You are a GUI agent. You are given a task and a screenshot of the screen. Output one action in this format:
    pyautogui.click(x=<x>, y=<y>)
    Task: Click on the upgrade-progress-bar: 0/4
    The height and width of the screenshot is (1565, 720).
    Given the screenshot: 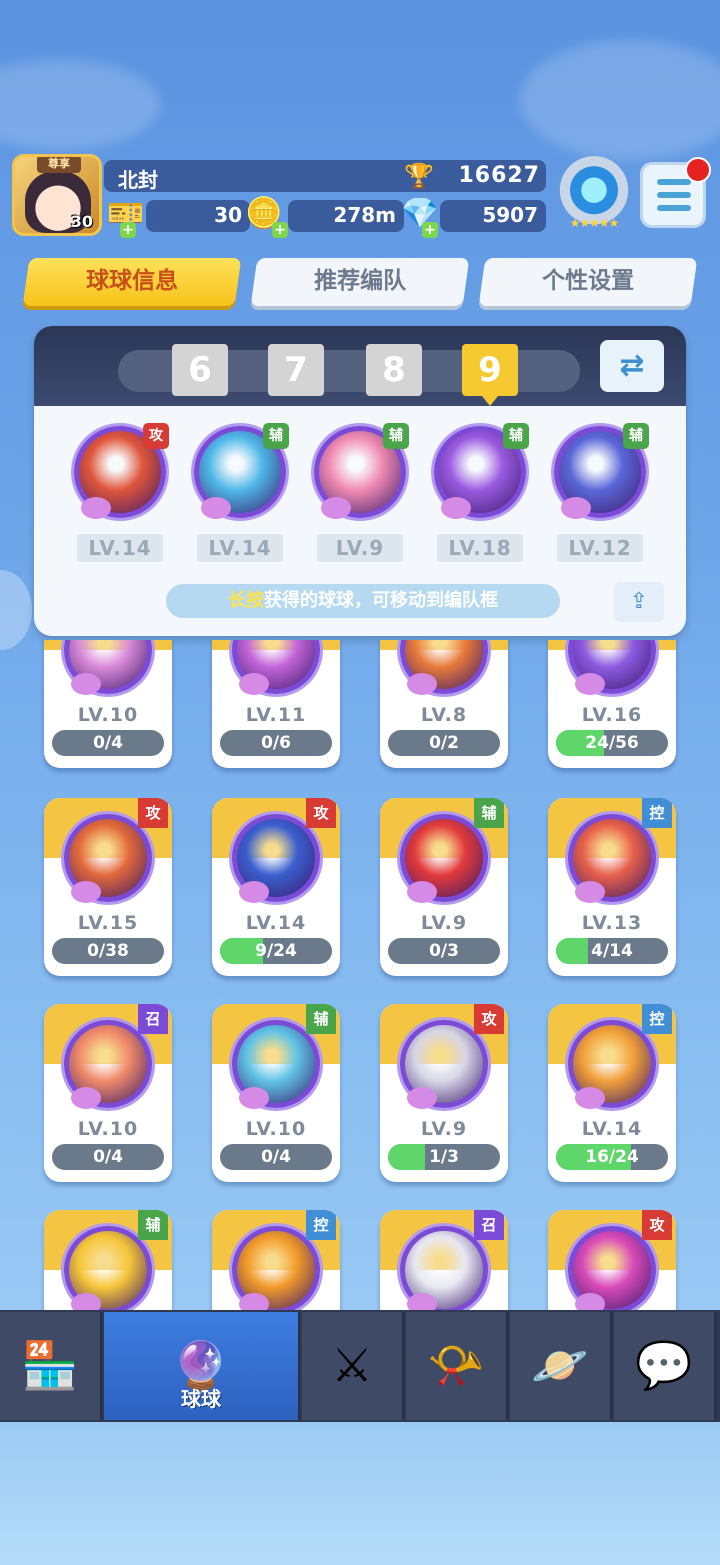 What is the action you would take?
    pyautogui.click(x=276, y=1157)
    